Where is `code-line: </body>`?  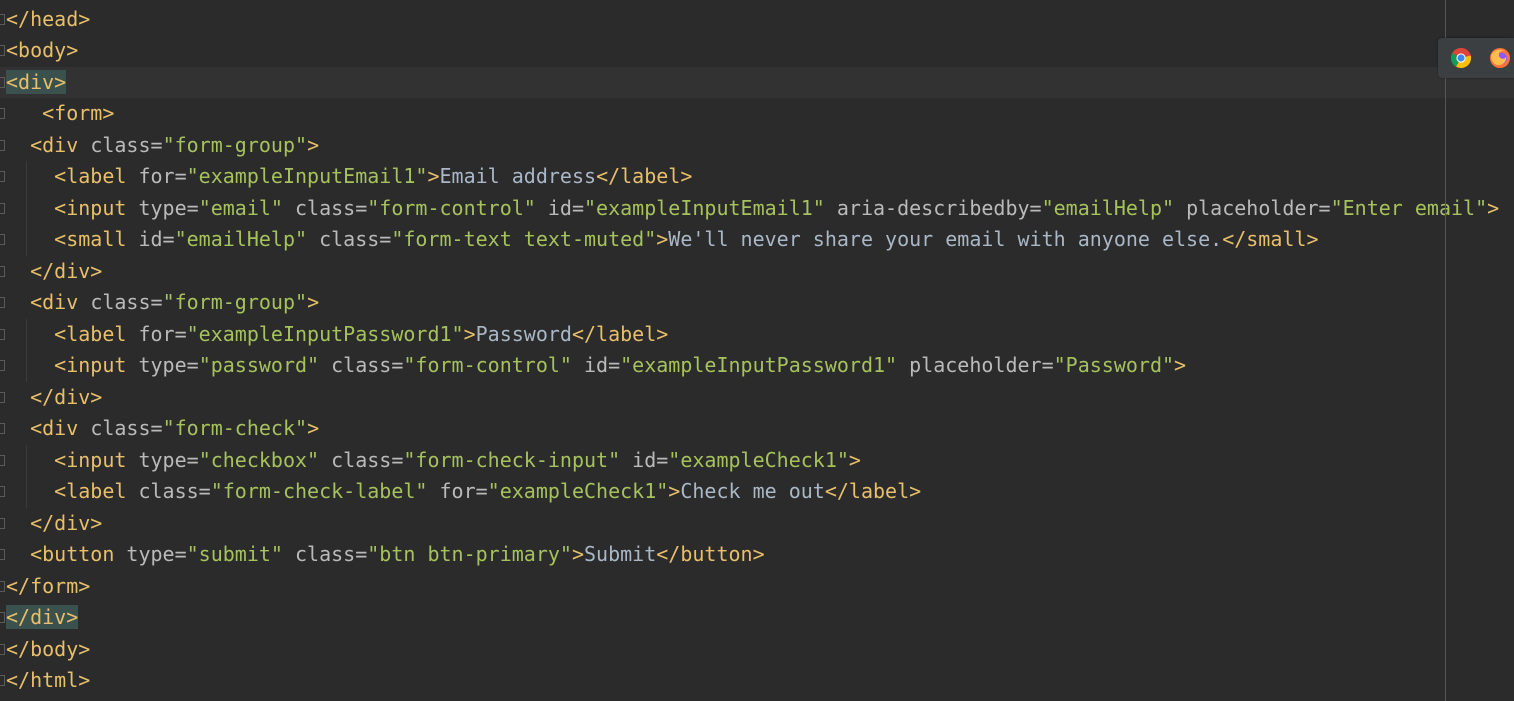 code-line: </body> is located at coordinates (757, 650).